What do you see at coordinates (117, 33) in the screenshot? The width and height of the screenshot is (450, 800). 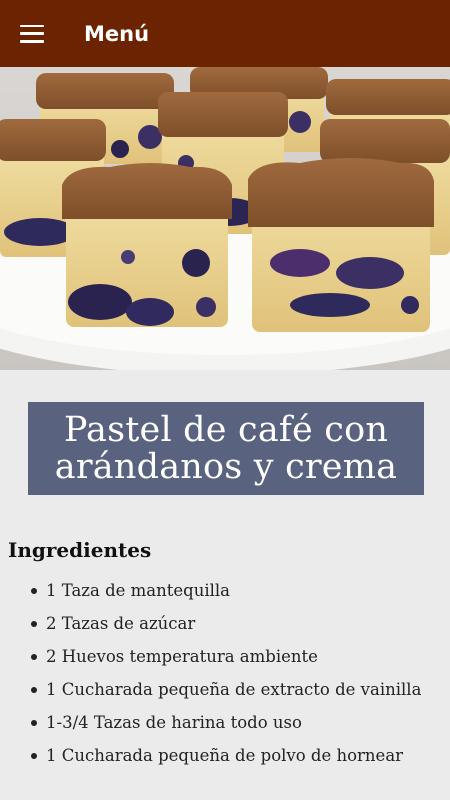 I see `app-bar-title: Menú` at bounding box center [117, 33].